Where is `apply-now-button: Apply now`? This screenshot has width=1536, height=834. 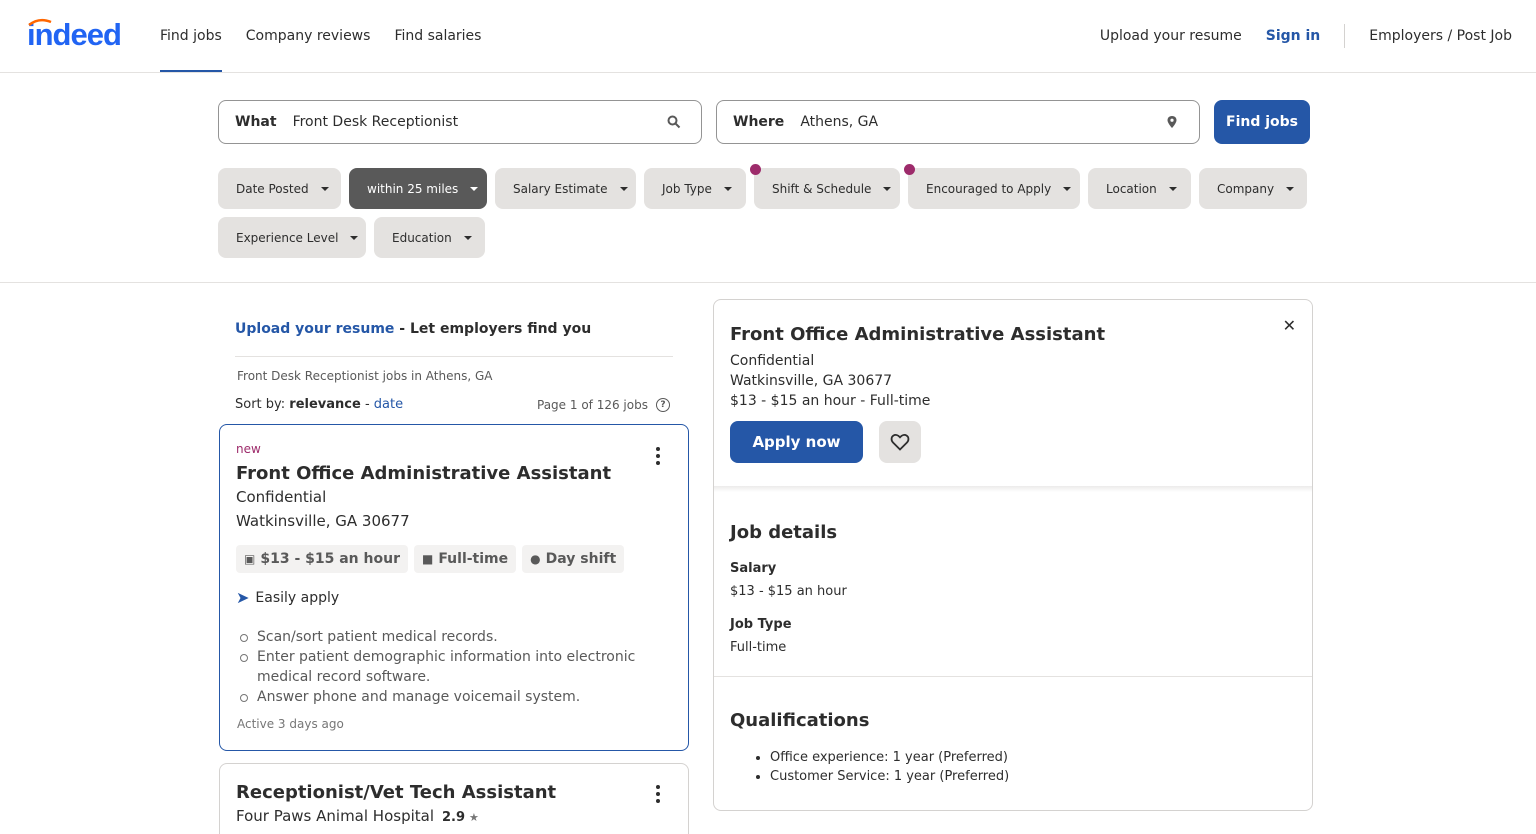 apply-now-button: Apply now is located at coordinates (796, 442).